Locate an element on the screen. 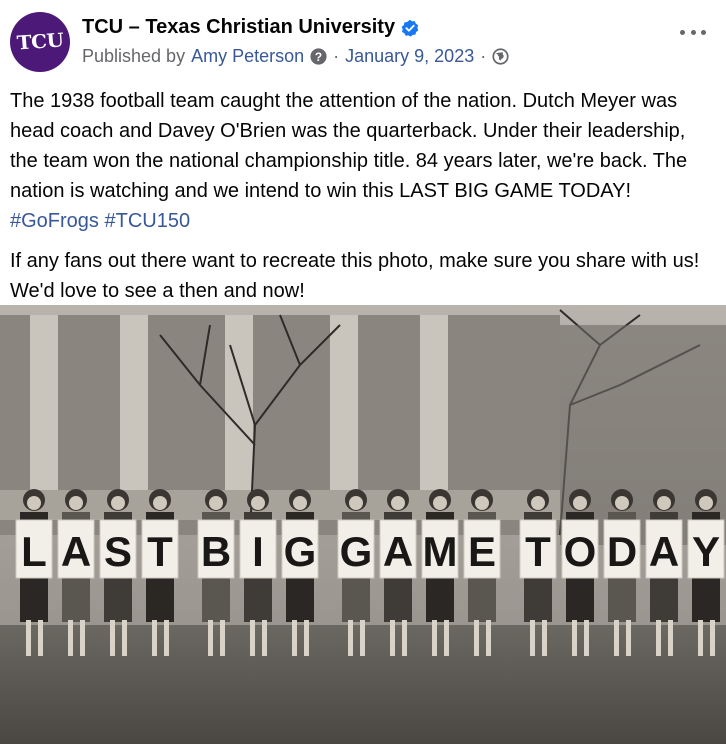 Image resolution: width=726 pixels, height=744 pixels. published-by-label: Published by is located at coordinates (134, 56).